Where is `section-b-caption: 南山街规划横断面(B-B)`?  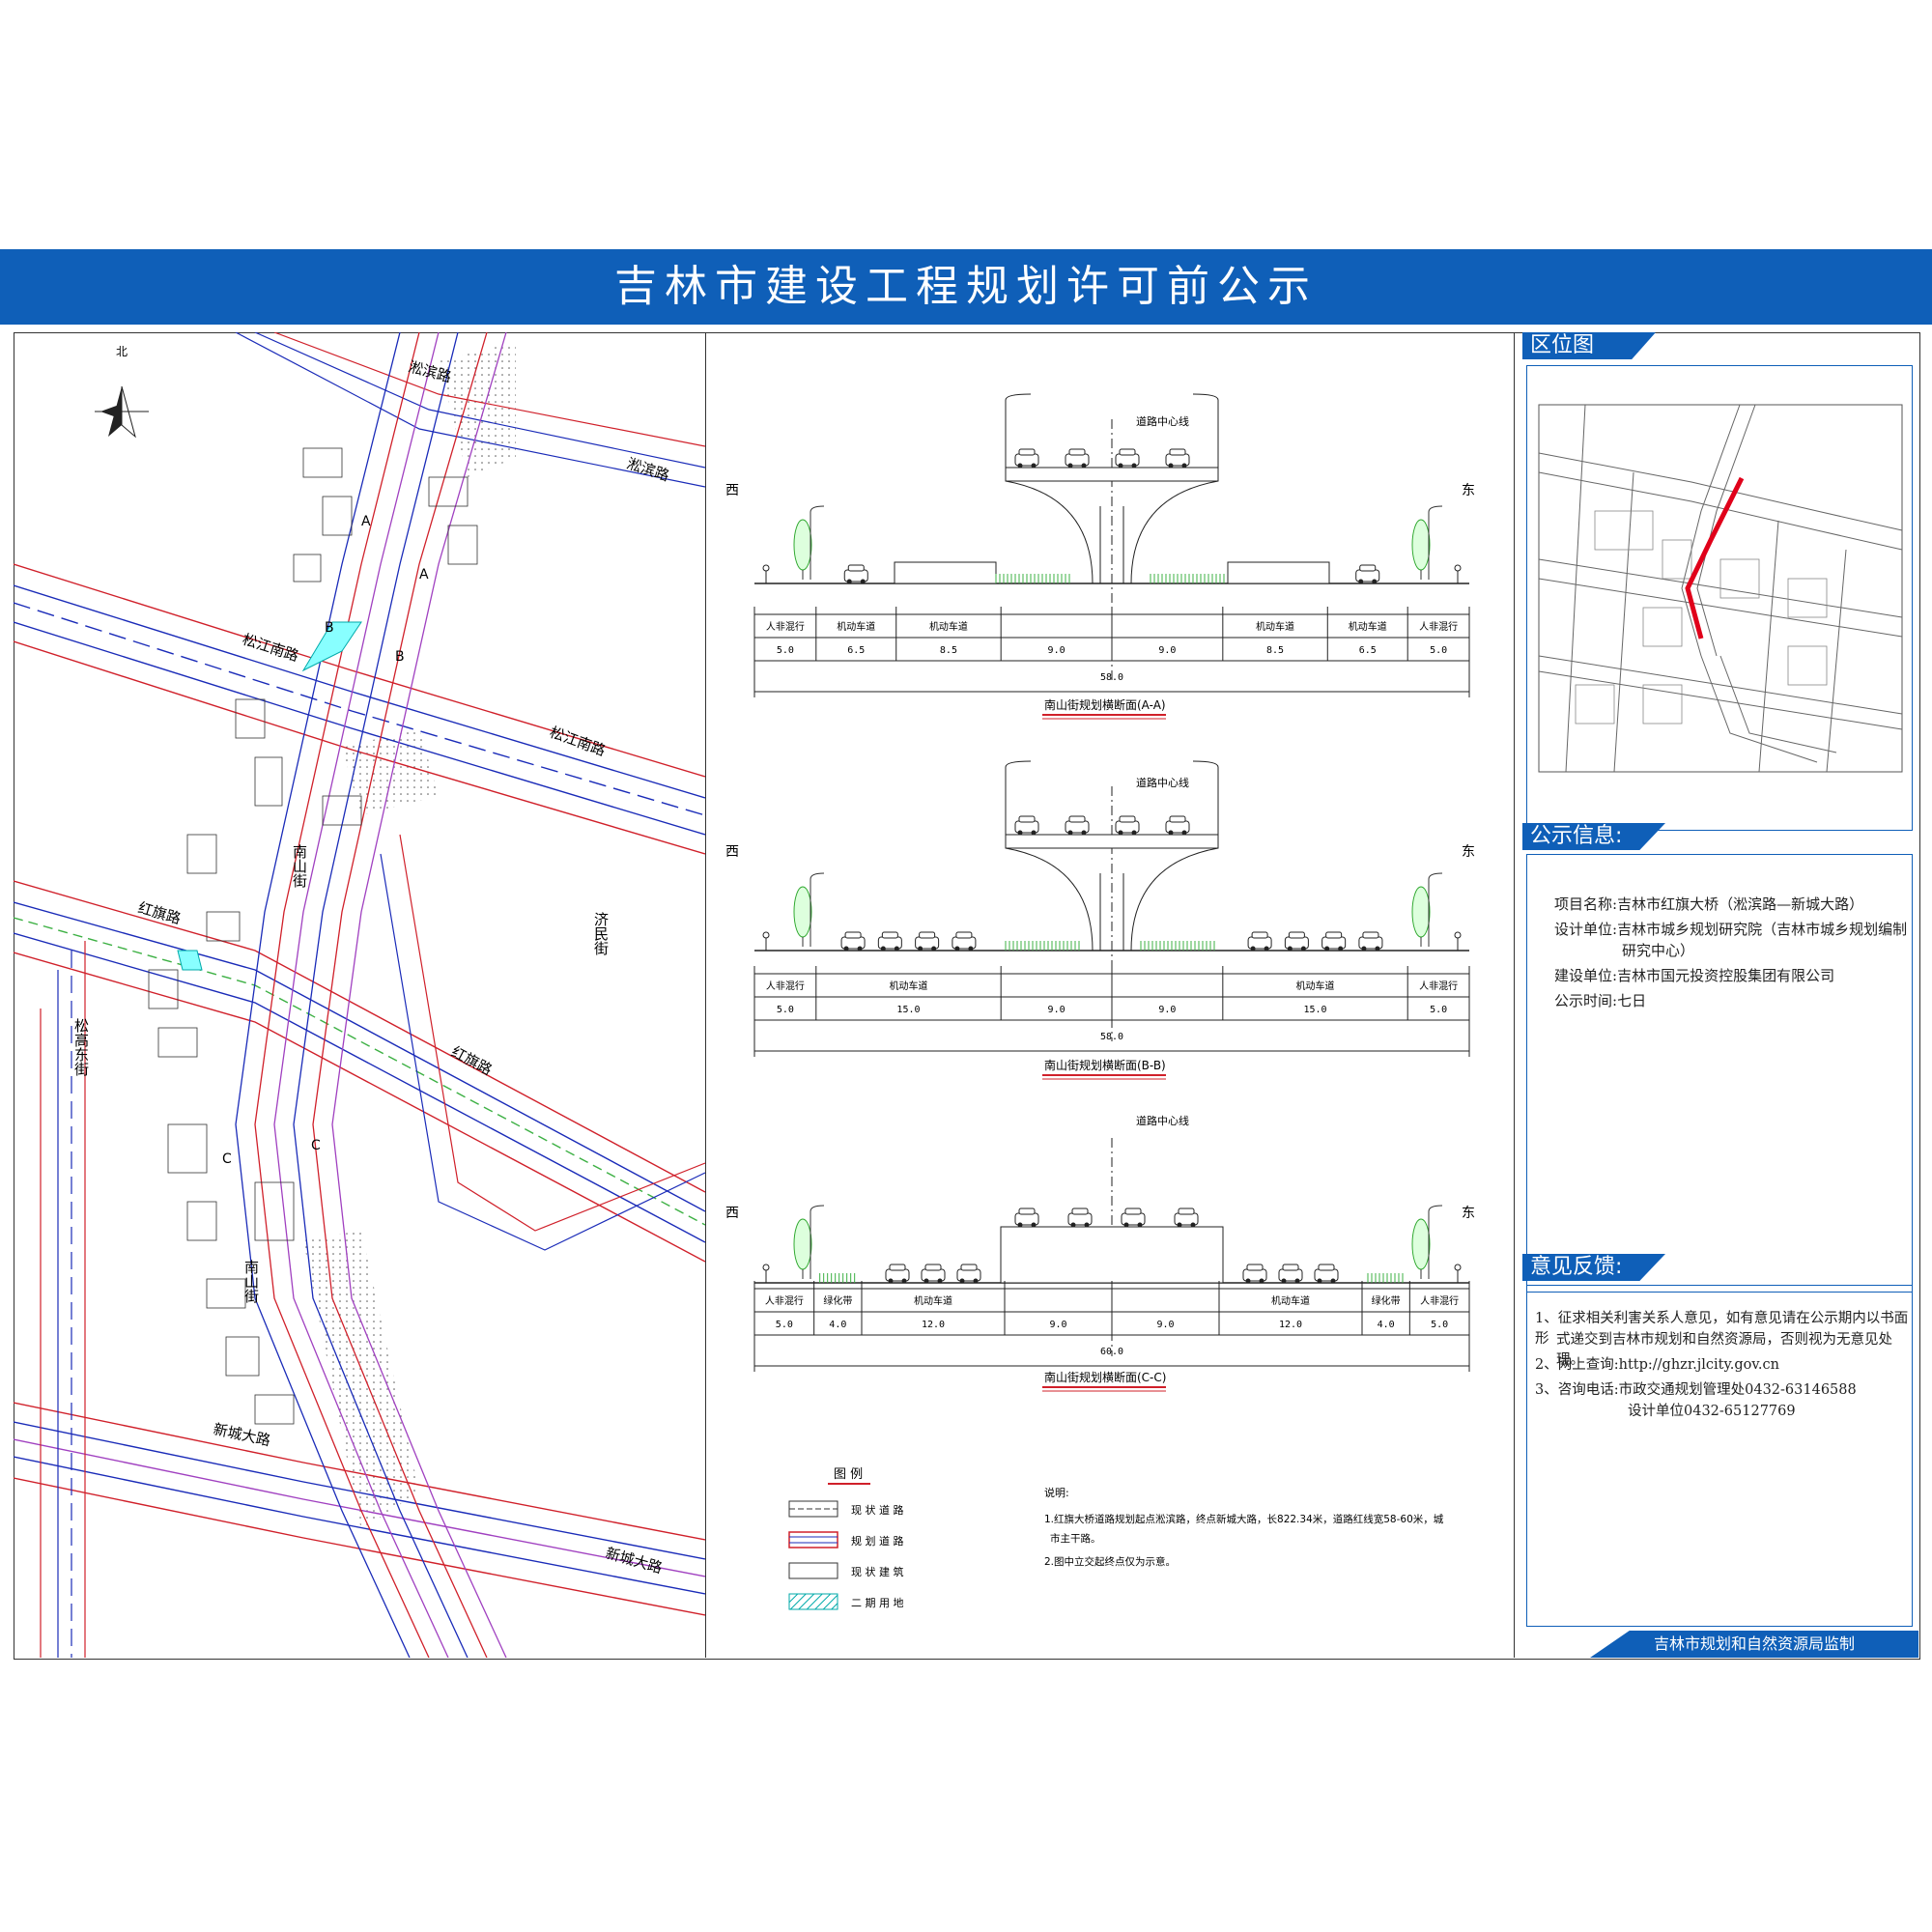
section-b-caption: 南山街规划横断面(B-B) is located at coordinates (1105, 1065).